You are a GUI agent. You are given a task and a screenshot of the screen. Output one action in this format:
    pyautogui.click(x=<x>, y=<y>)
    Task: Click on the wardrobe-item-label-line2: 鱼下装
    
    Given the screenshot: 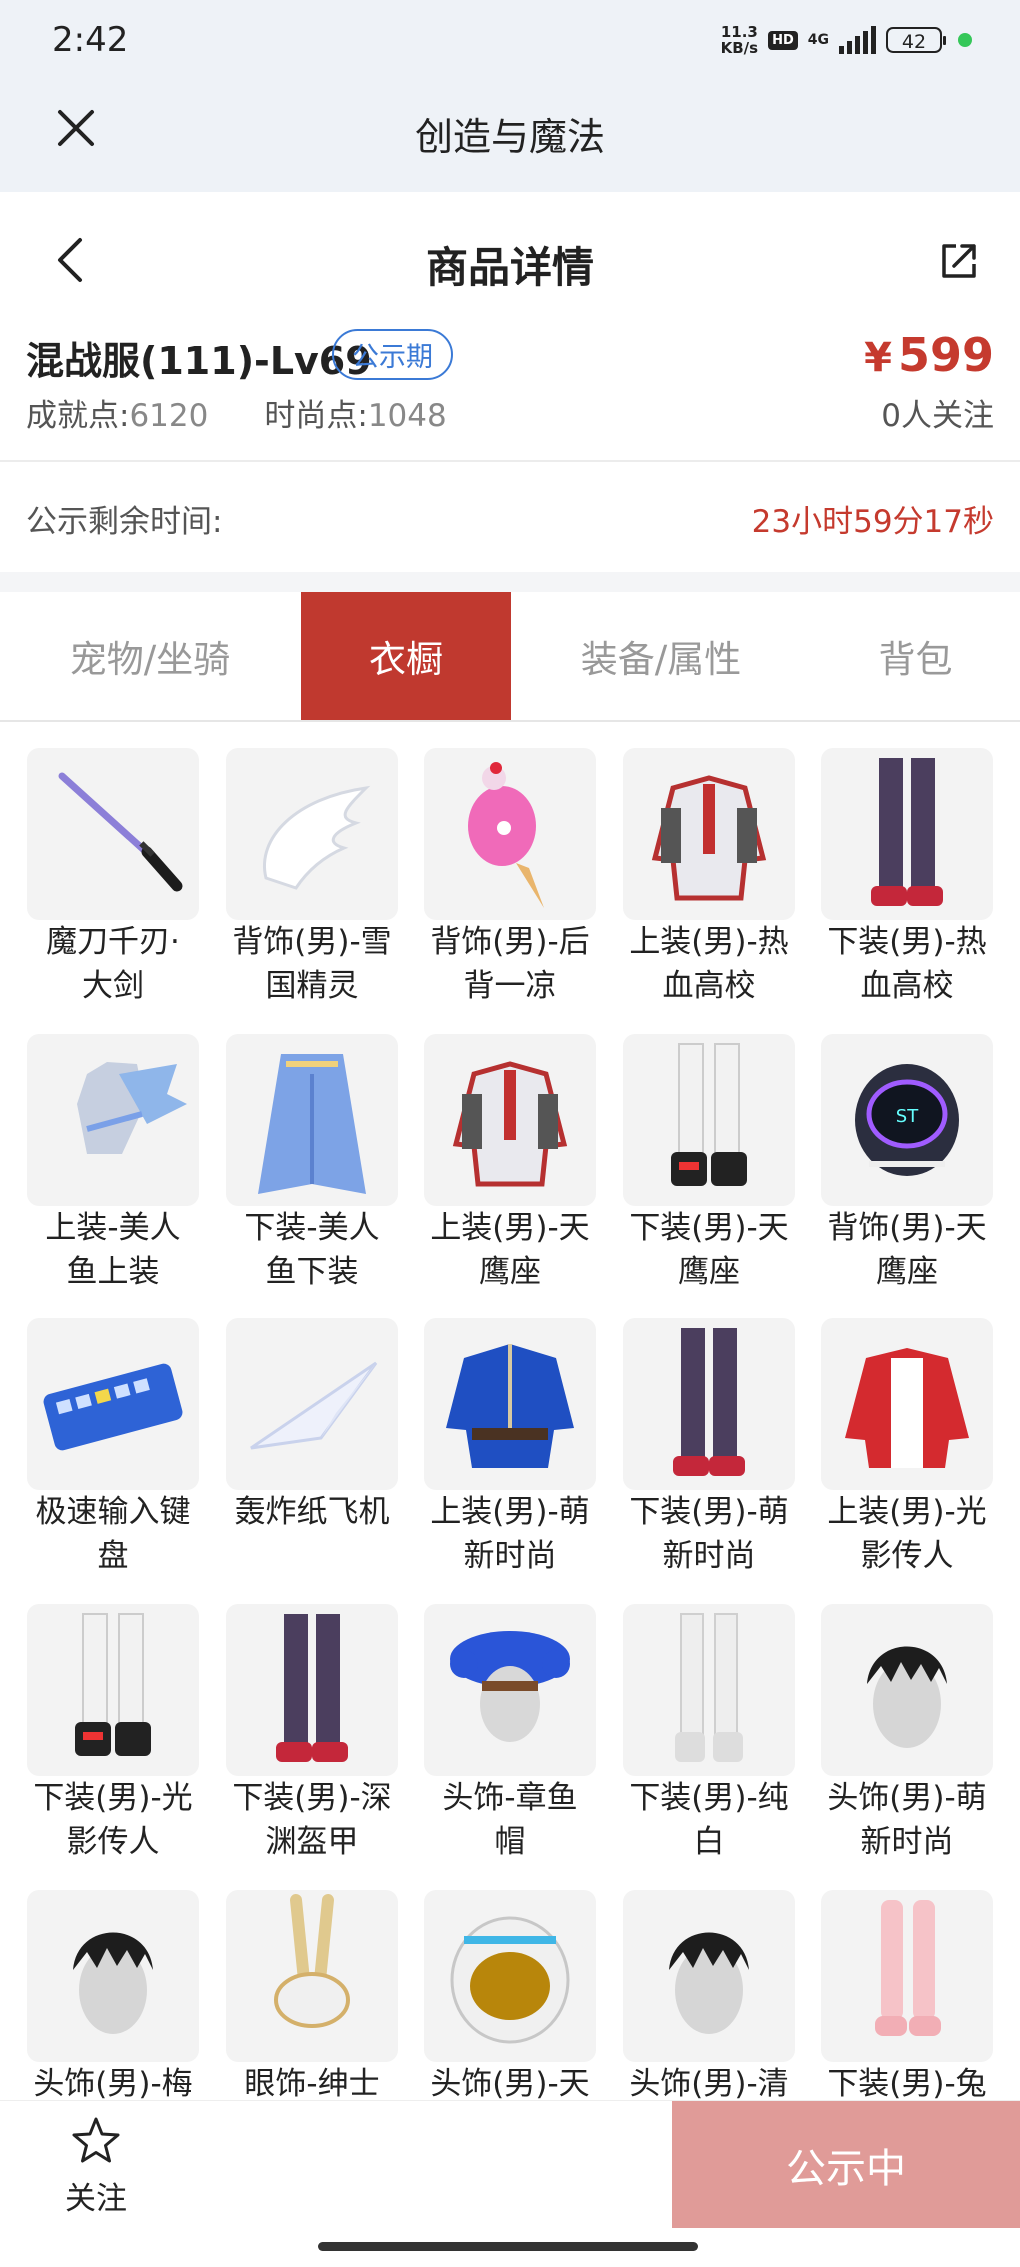 What is the action you would take?
    pyautogui.click(x=312, y=1272)
    